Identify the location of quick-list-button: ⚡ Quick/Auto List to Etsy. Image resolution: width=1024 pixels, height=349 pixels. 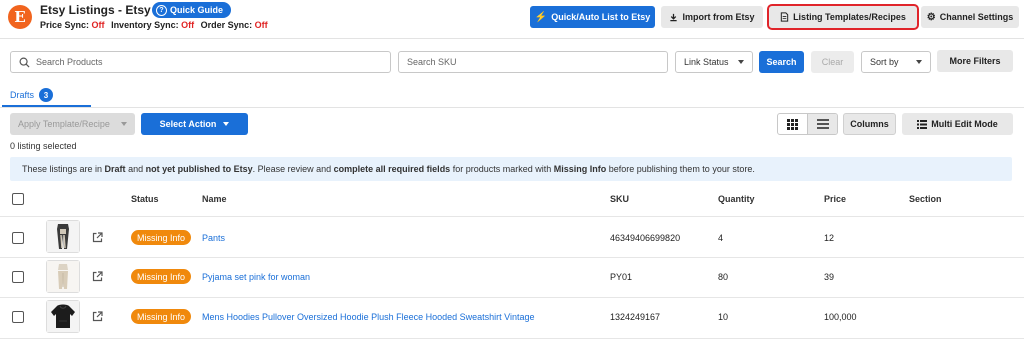
(592, 17).